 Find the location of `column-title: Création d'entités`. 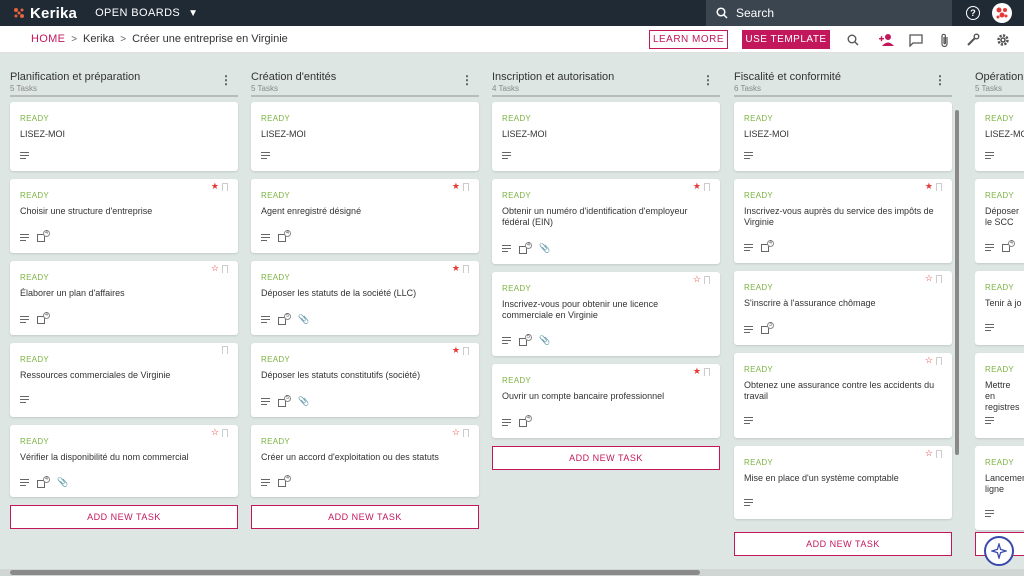

column-title: Création d'entités is located at coordinates (365, 77).